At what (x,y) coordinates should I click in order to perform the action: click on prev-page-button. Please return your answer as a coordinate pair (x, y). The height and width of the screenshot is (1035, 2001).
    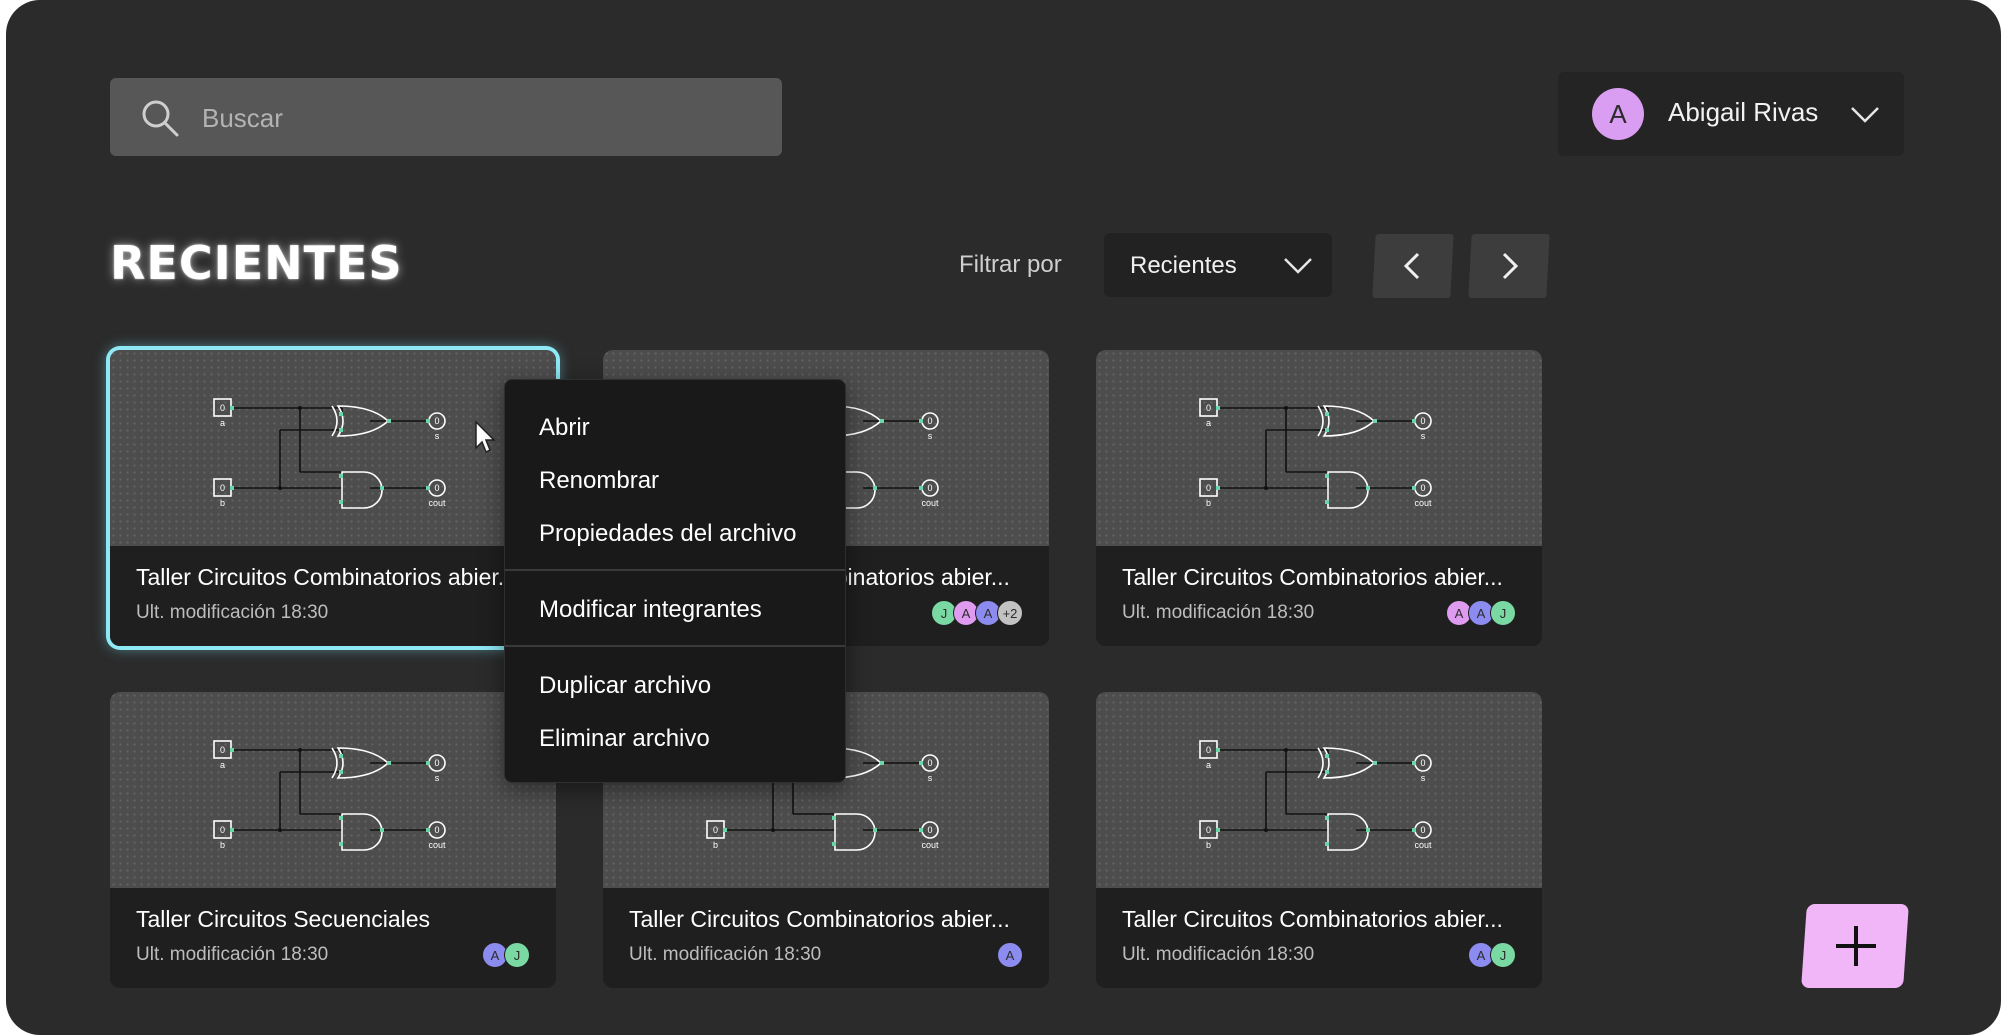
    Looking at the image, I should click on (1413, 266).